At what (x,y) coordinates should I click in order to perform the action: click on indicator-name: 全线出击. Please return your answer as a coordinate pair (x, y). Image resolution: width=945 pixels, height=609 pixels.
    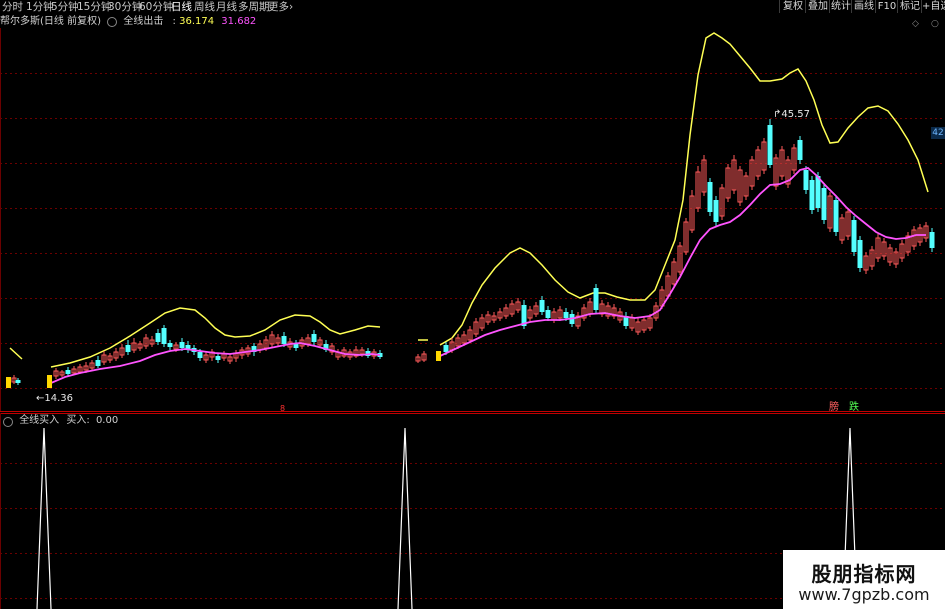
    Looking at the image, I should click on (143, 21).